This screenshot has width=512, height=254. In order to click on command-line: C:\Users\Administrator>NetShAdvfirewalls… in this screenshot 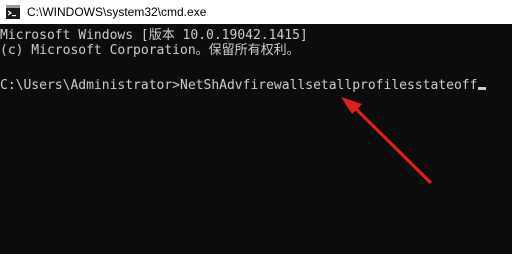, I will do `click(243, 85)`.